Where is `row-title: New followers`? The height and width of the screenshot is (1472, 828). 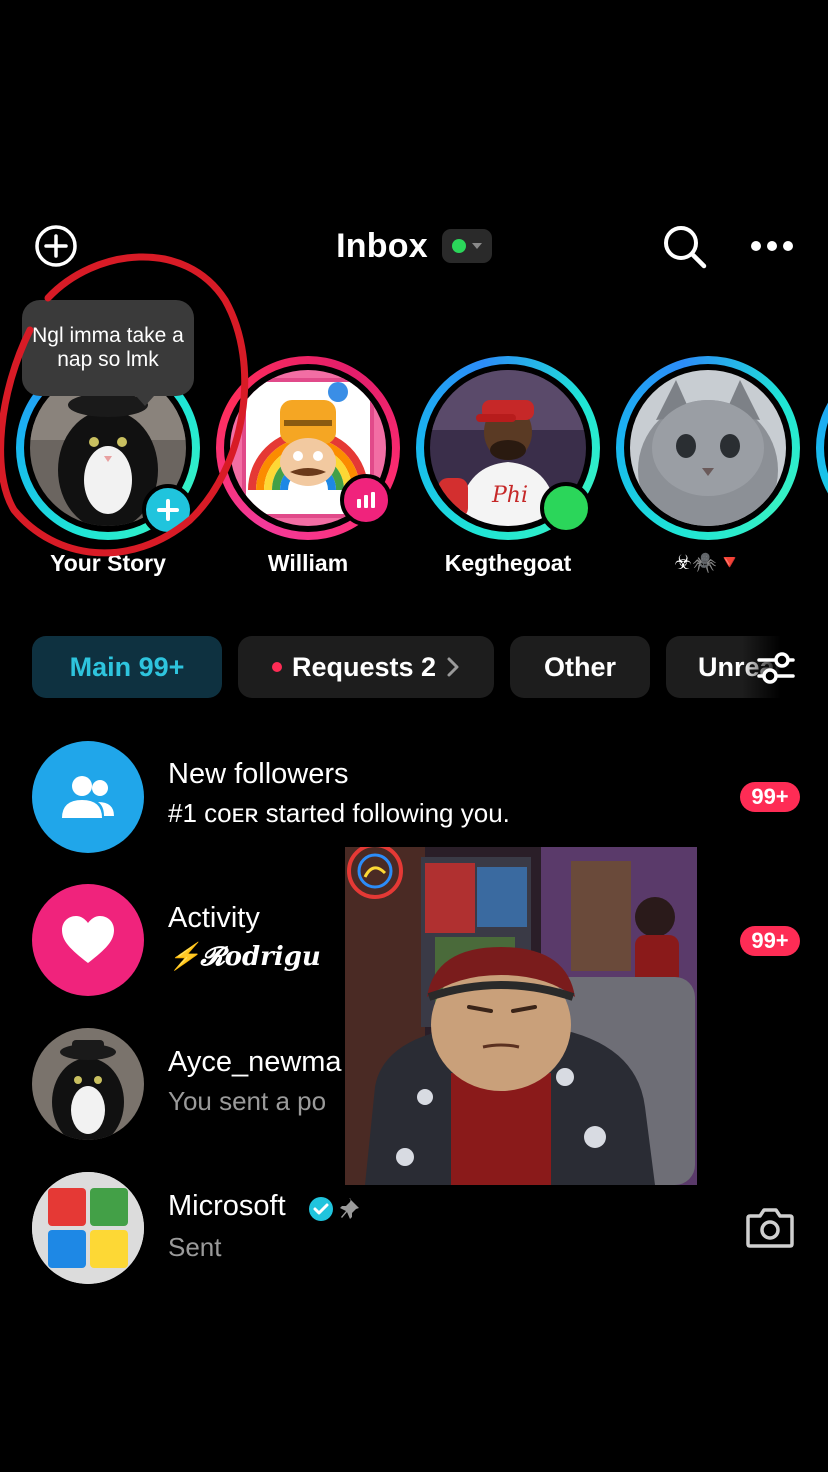 row-title: New followers is located at coordinates (258, 774).